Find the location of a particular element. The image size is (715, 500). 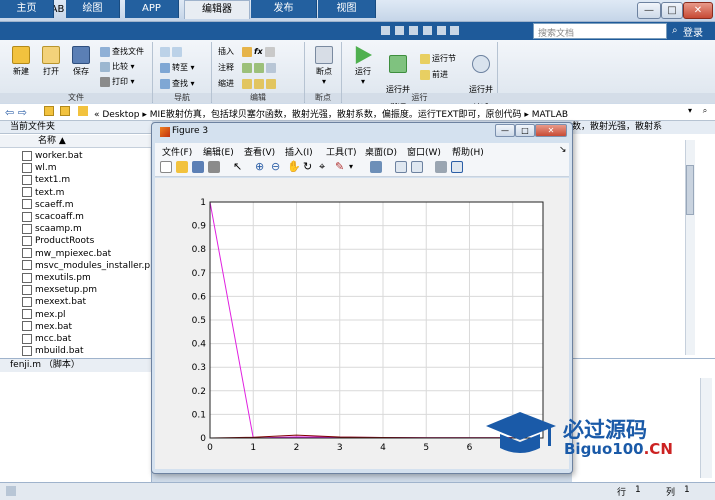

close-button: ✕ is located at coordinates (698, 10).